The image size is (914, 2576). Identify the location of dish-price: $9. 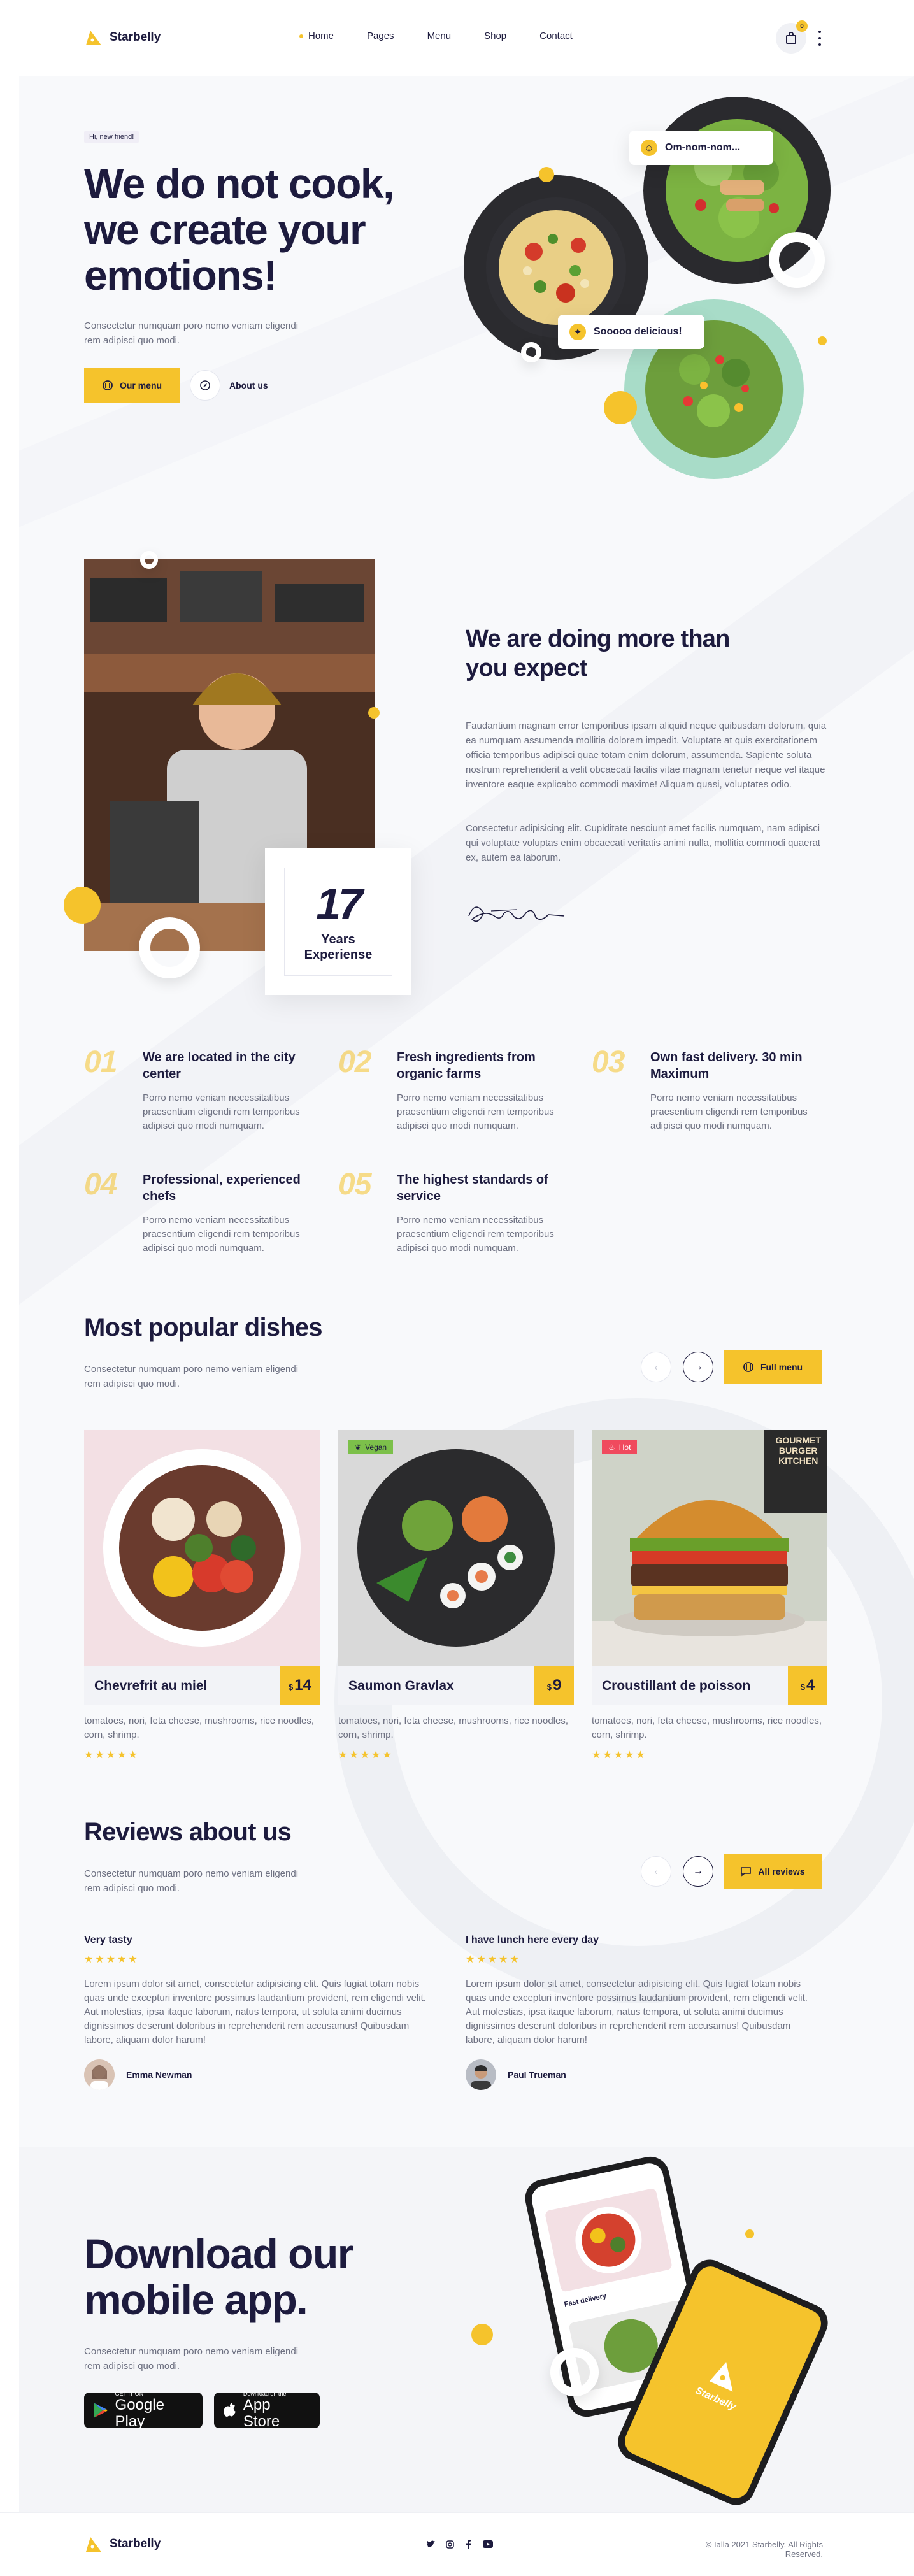
(554, 1686).